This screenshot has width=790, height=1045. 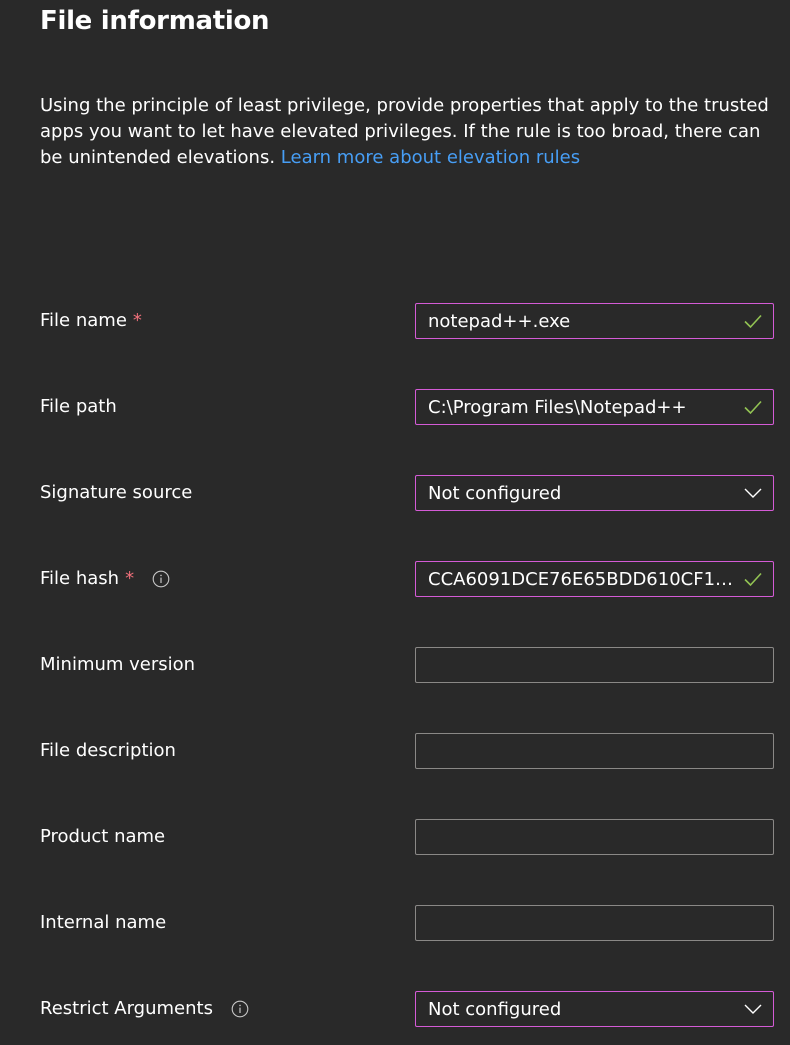 I want to click on minimum-version-label-text: Minimum version, so click(x=118, y=664).